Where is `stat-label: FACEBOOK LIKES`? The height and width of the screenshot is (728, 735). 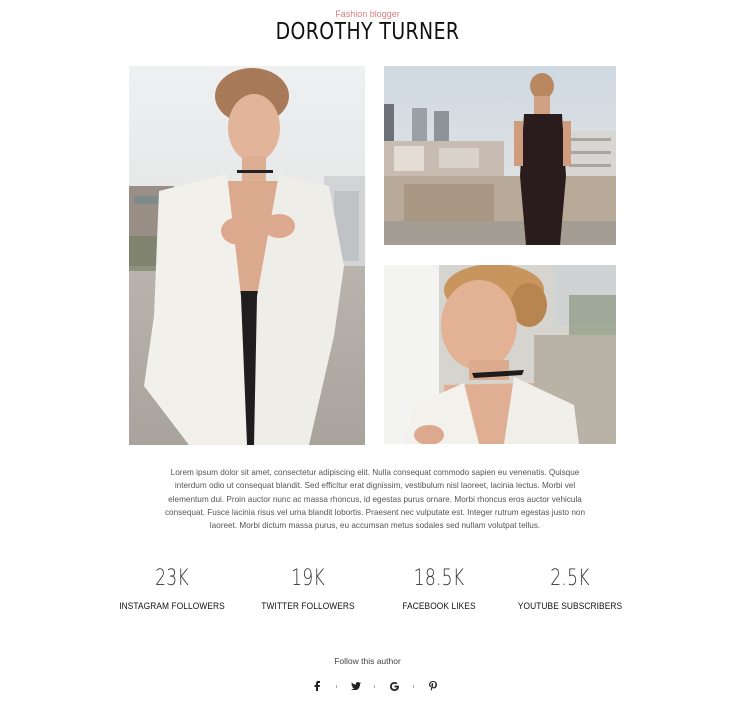
stat-label: FACEBOOK LIKES is located at coordinates (439, 606).